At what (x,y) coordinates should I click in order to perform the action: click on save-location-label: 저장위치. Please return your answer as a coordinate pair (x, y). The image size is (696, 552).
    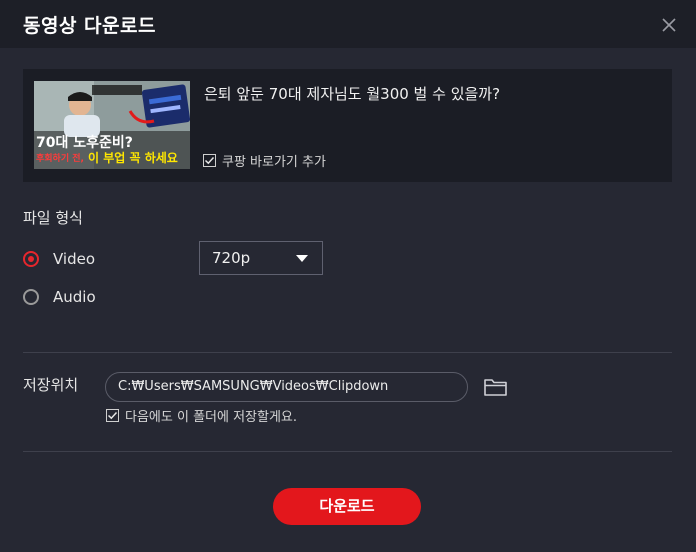
    Looking at the image, I should click on (51, 385).